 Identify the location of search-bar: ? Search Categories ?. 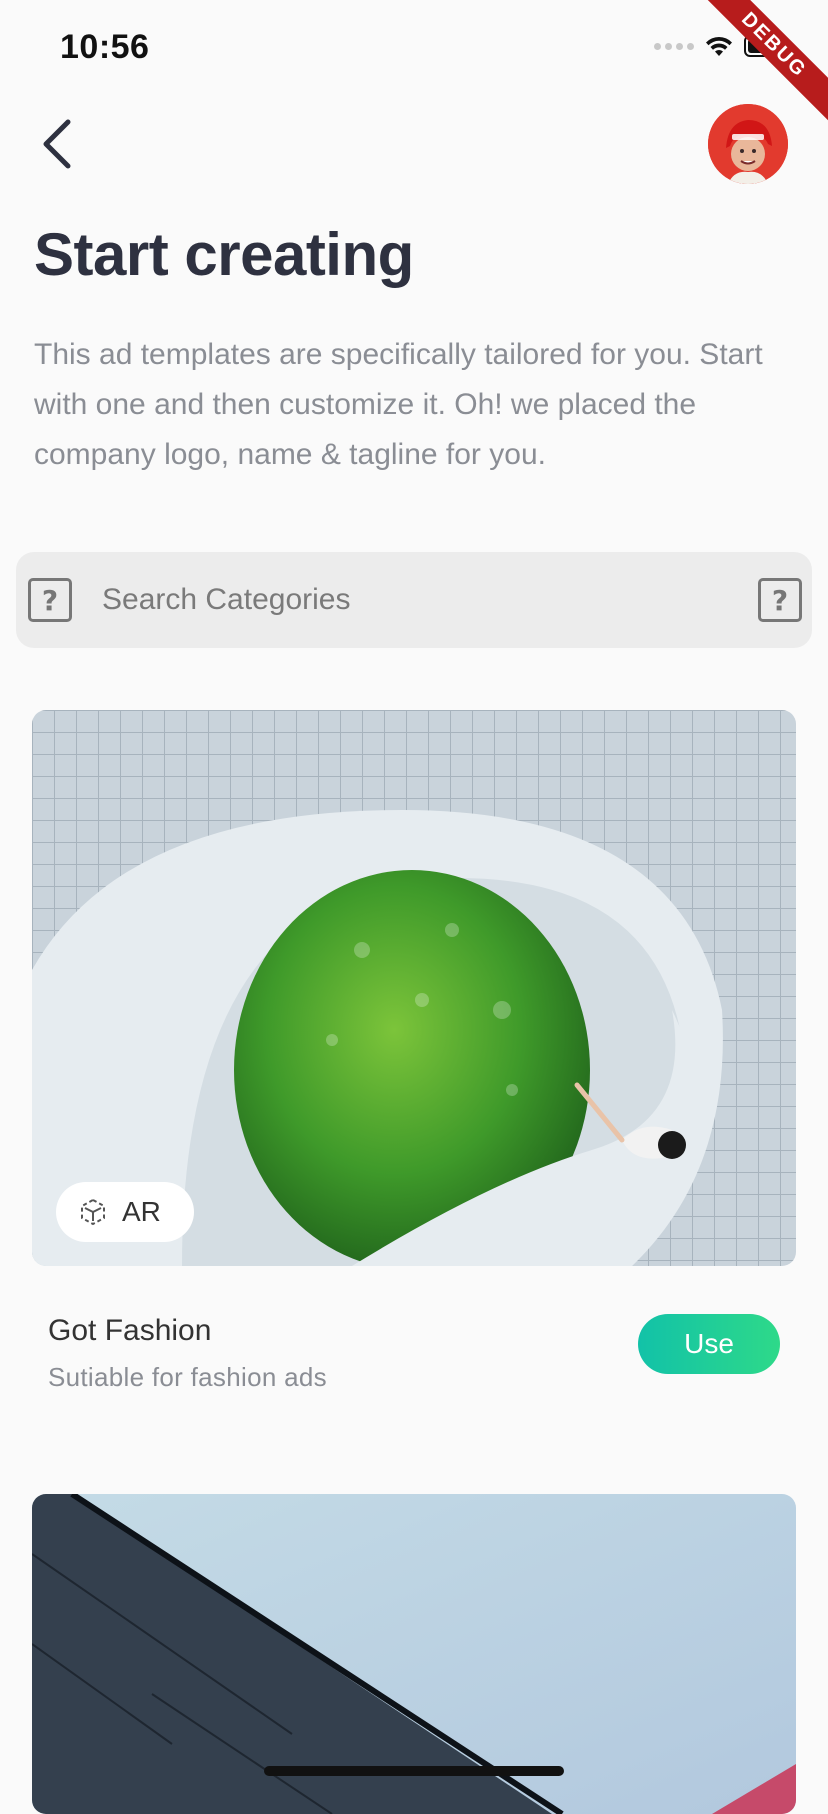
(414, 600).